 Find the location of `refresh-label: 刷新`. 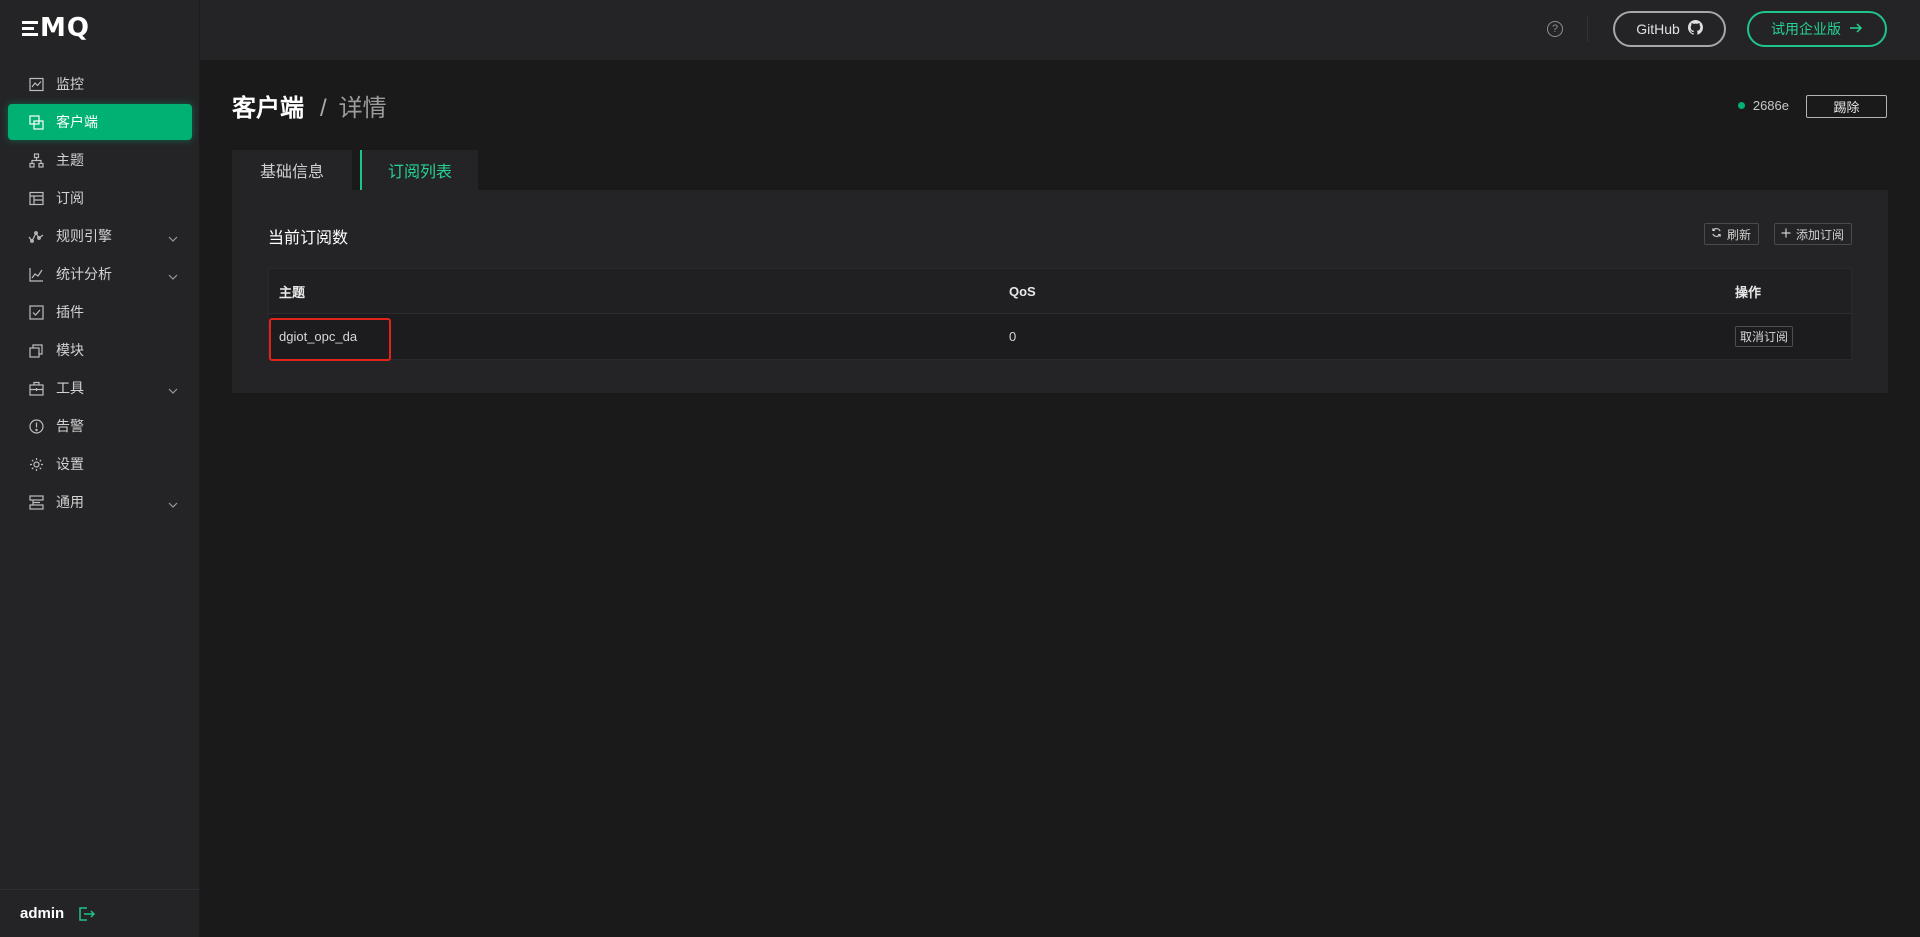

refresh-label: 刷新 is located at coordinates (1739, 234).